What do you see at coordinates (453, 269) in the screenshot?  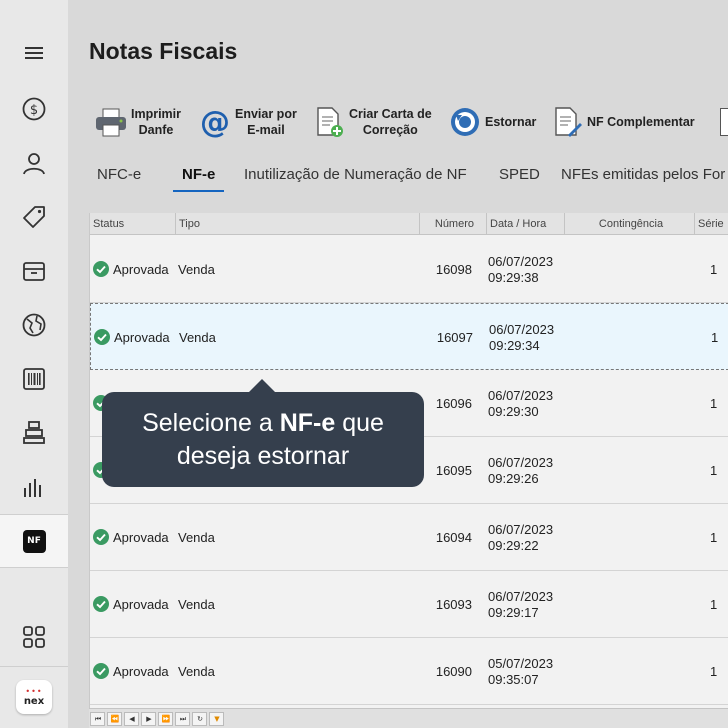 I see `cell-numero: 16098` at bounding box center [453, 269].